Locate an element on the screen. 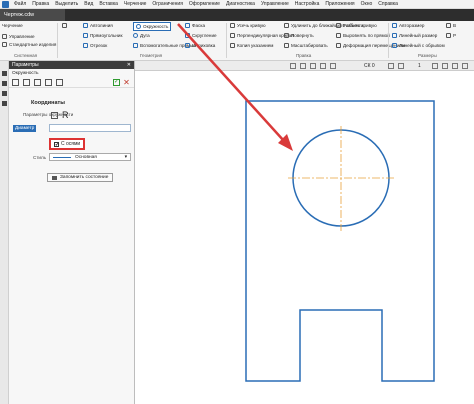 The image size is (474, 404). annotation-arrow is located at coordinates (235, 87).